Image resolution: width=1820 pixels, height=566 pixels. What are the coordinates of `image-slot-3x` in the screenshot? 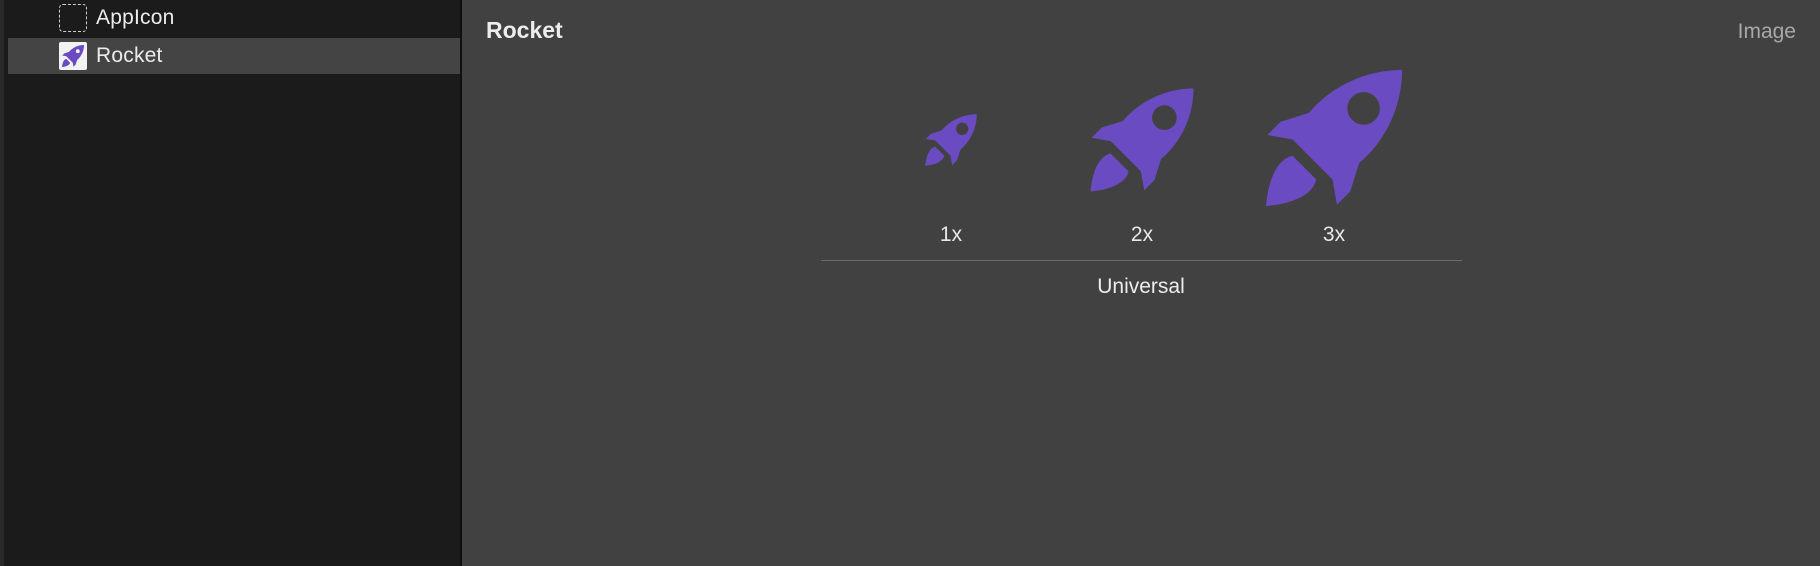 It's located at (1334, 137).